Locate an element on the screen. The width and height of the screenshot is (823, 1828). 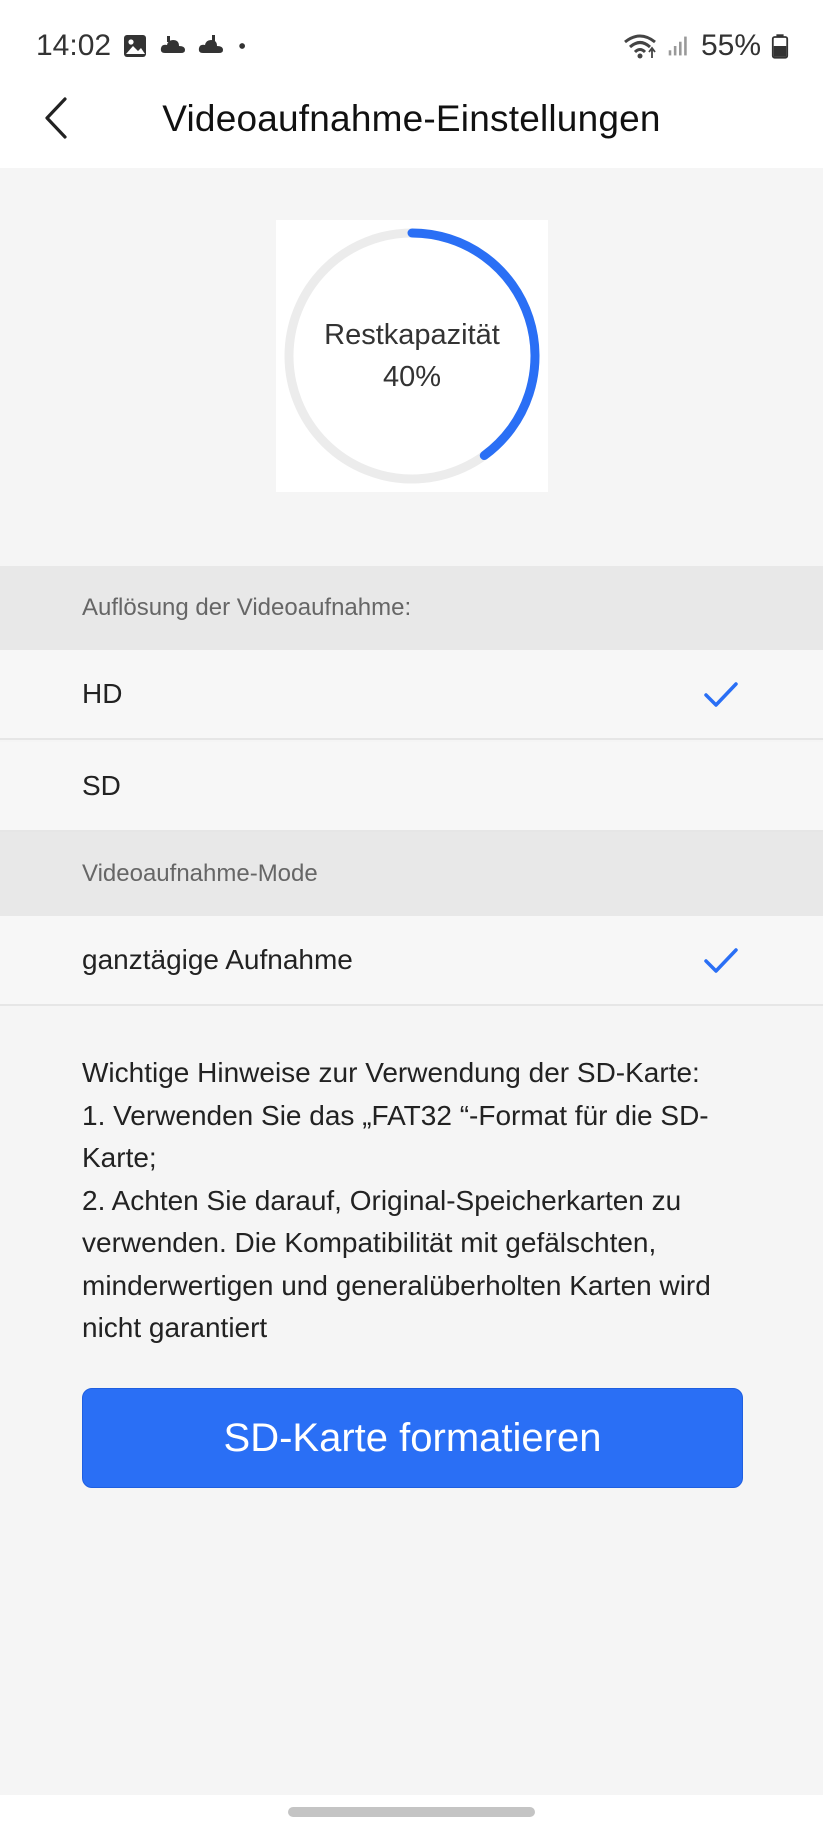
status-time: 14:02 is located at coordinates (74, 45).